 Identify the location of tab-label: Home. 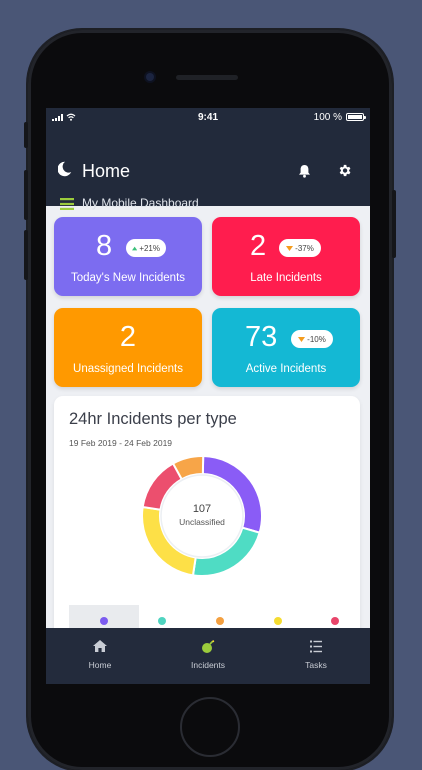
(100, 665).